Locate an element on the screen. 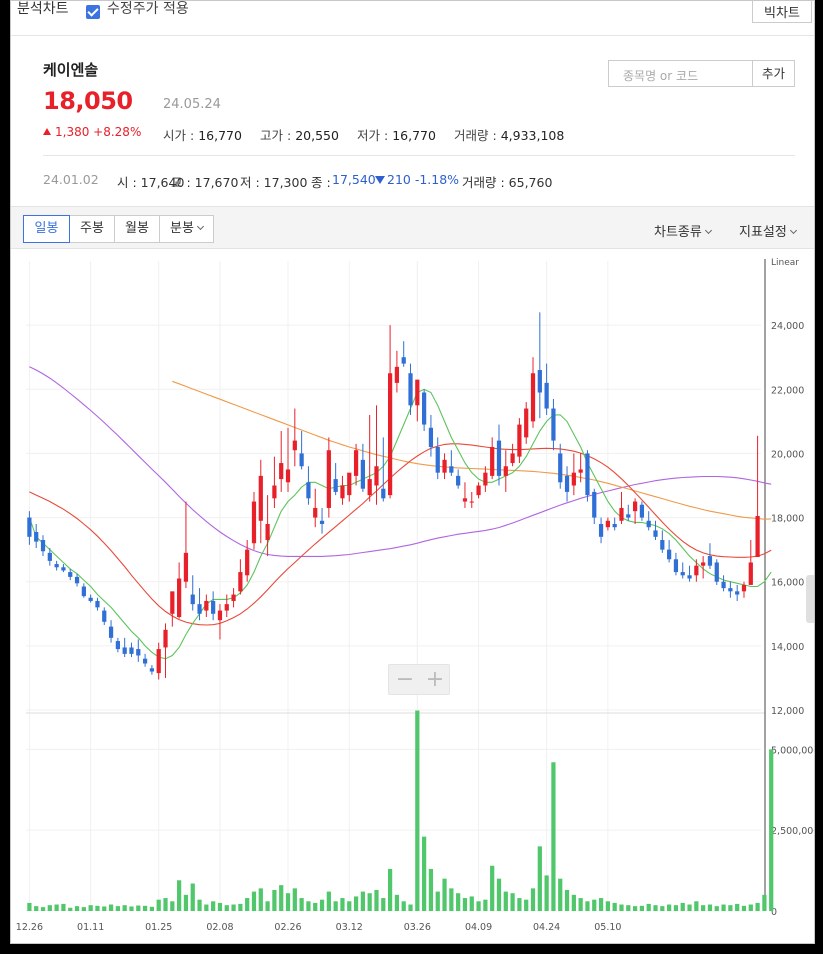  zoom-in-button: + is located at coordinates (435, 680).